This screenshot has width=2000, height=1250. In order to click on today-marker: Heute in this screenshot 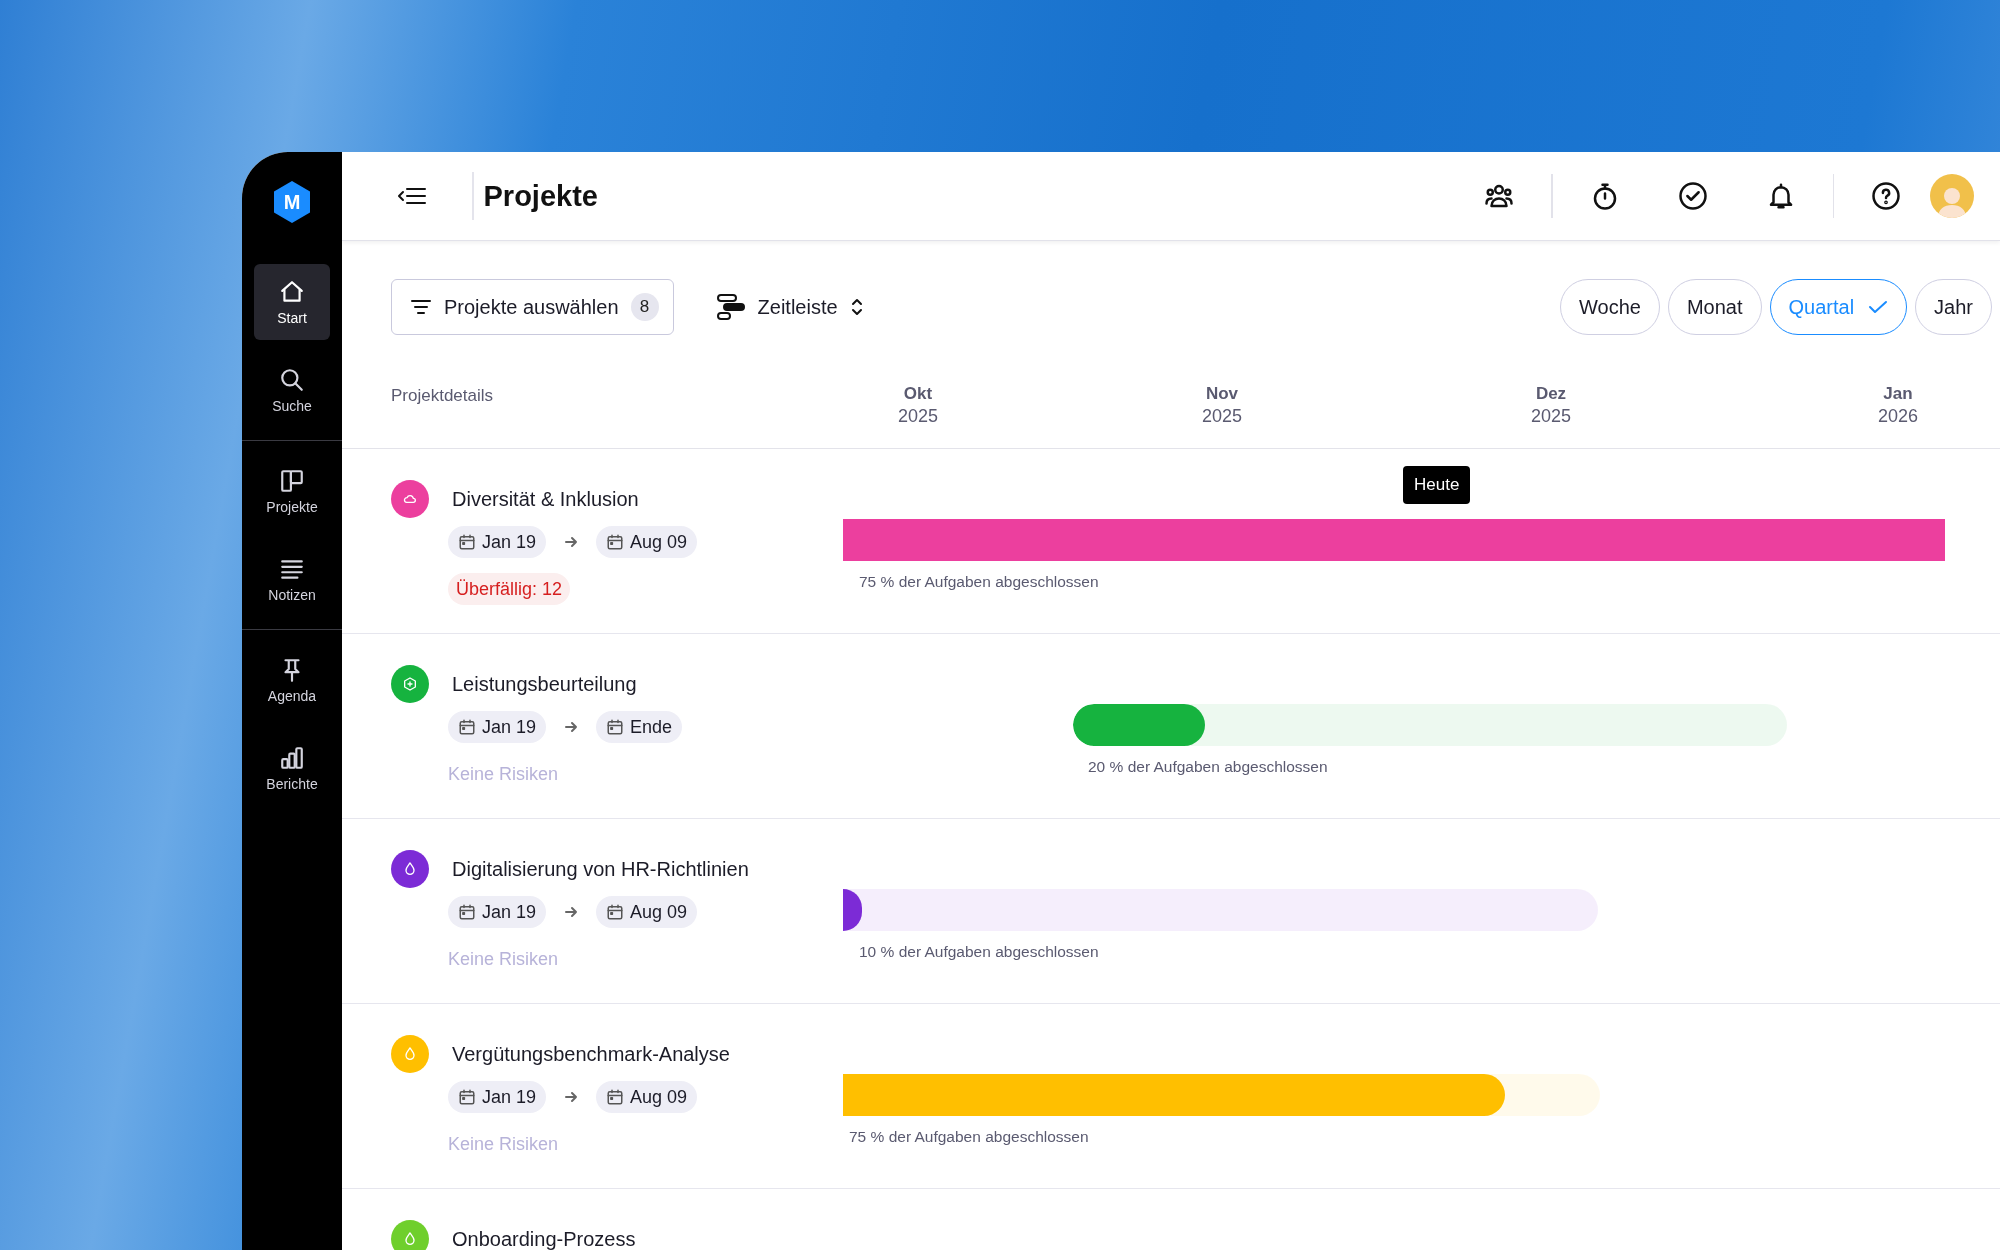, I will do `click(1437, 485)`.